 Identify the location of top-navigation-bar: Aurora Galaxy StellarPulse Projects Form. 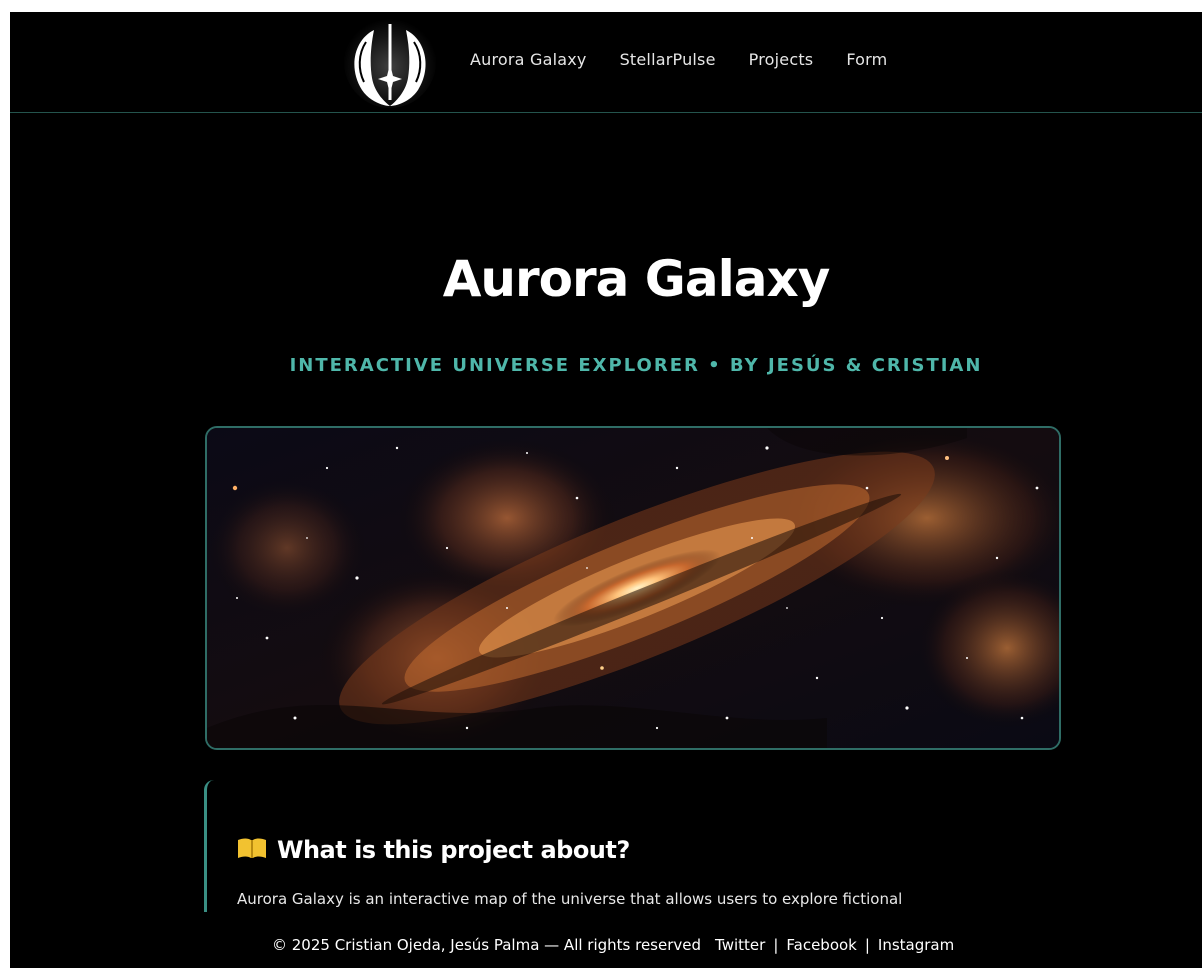
(606, 62).